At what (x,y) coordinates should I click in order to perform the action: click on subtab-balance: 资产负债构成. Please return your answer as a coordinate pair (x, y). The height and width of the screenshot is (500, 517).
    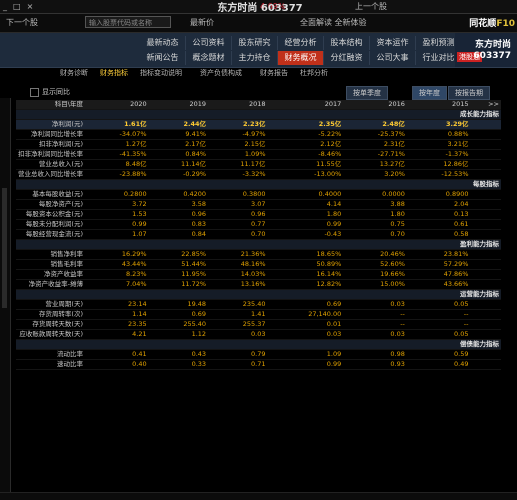
    Looking at the image, I should click on (221, 73).